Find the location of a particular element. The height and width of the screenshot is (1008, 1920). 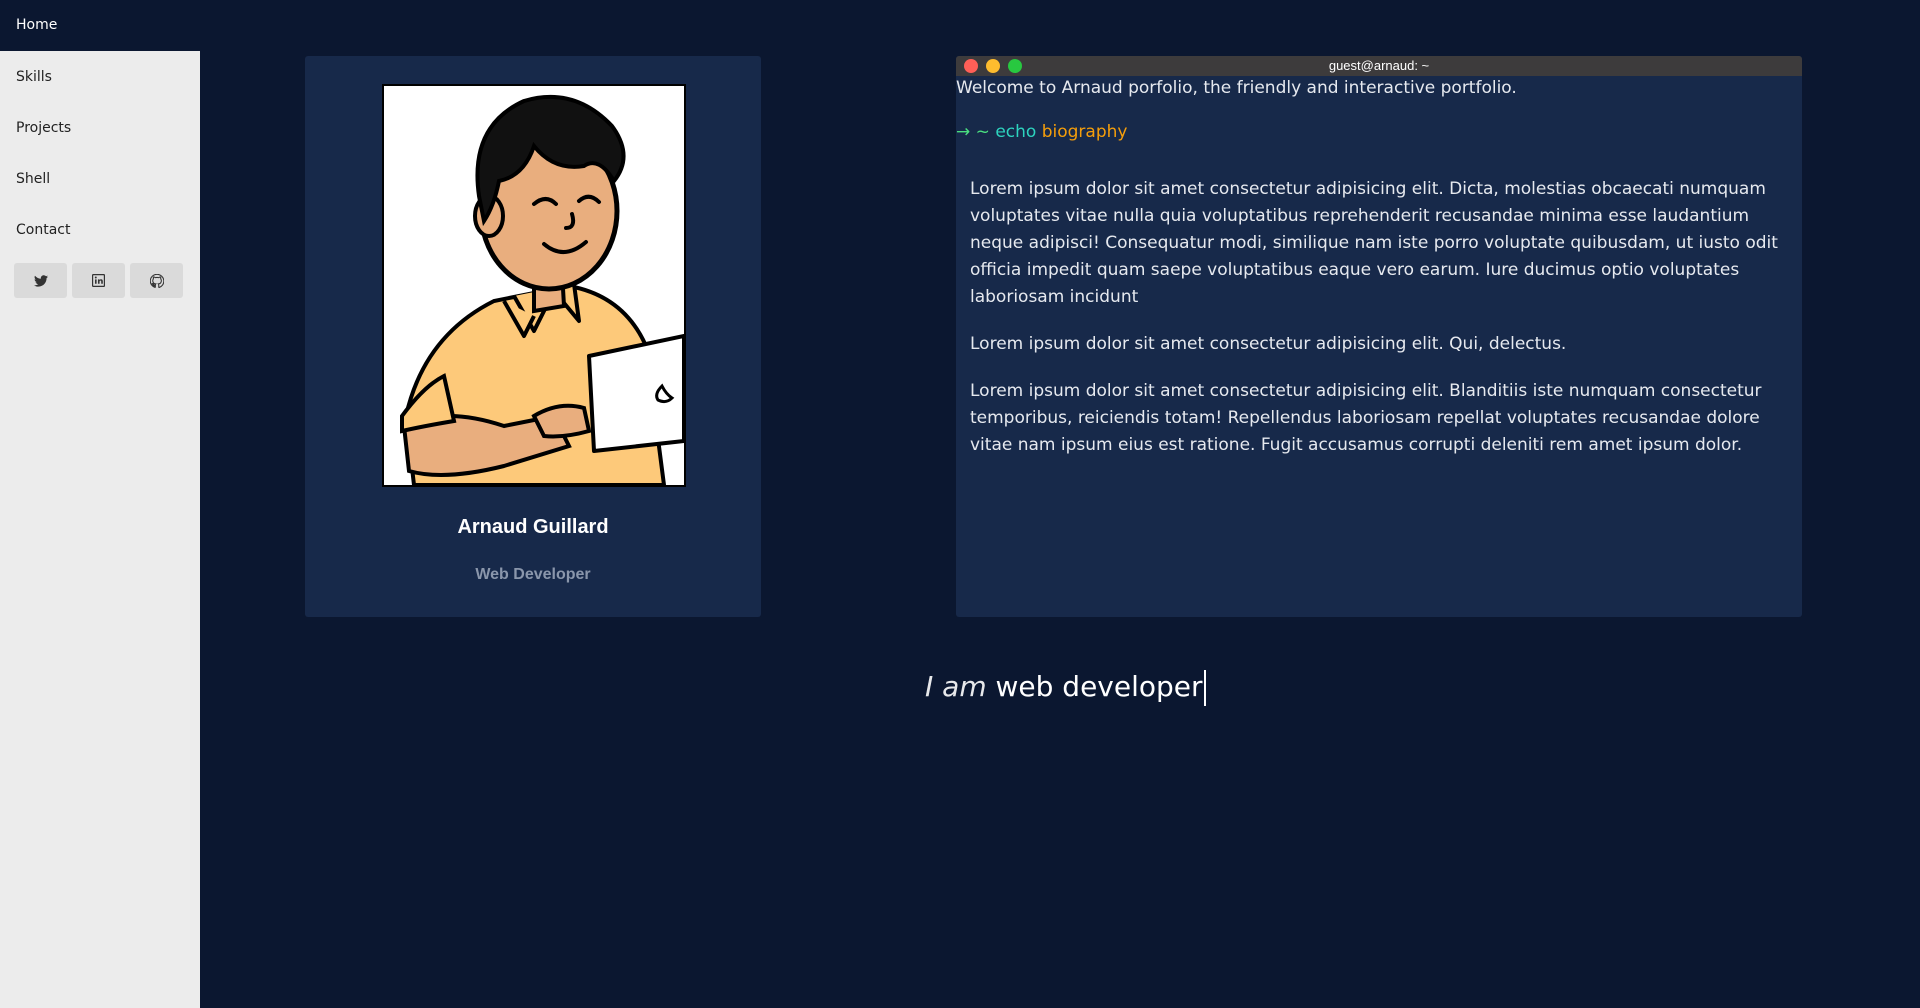

terminal-title-bar: guest@arnaud: ~ is located at coordinates (1379, 66).